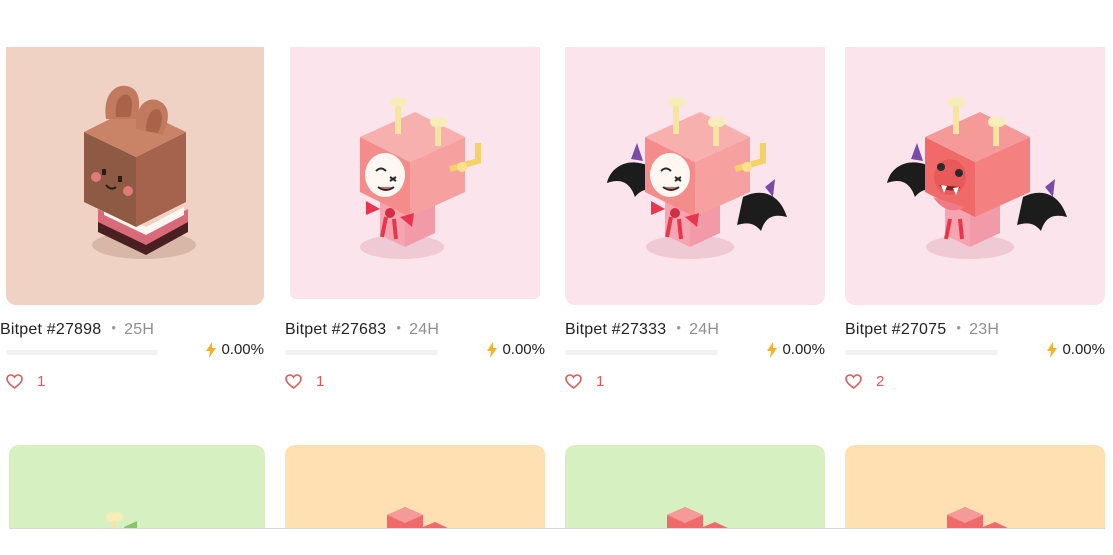  Describe the element at coordinates (335, 329) in the screenshot. I see `pet-name: Bitpet #27683` at that location.